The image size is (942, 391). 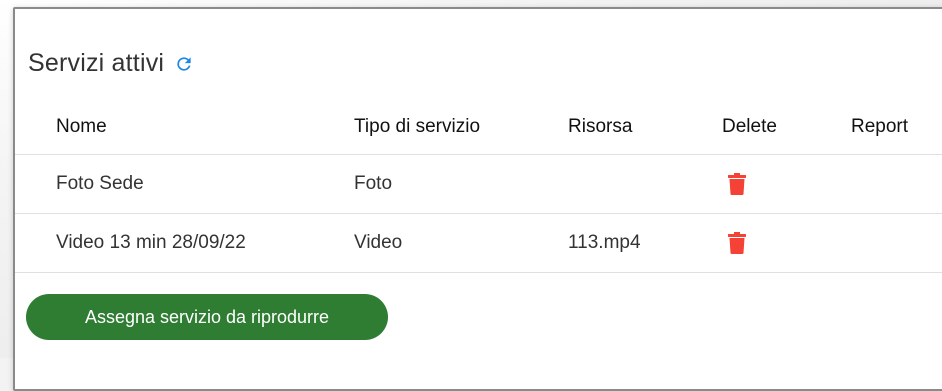 What do you see at coordinates (151, 242) in the screenshot?
I see `cell-nome: Video 13 min 28/09/22` at bounding box center [151, 242].